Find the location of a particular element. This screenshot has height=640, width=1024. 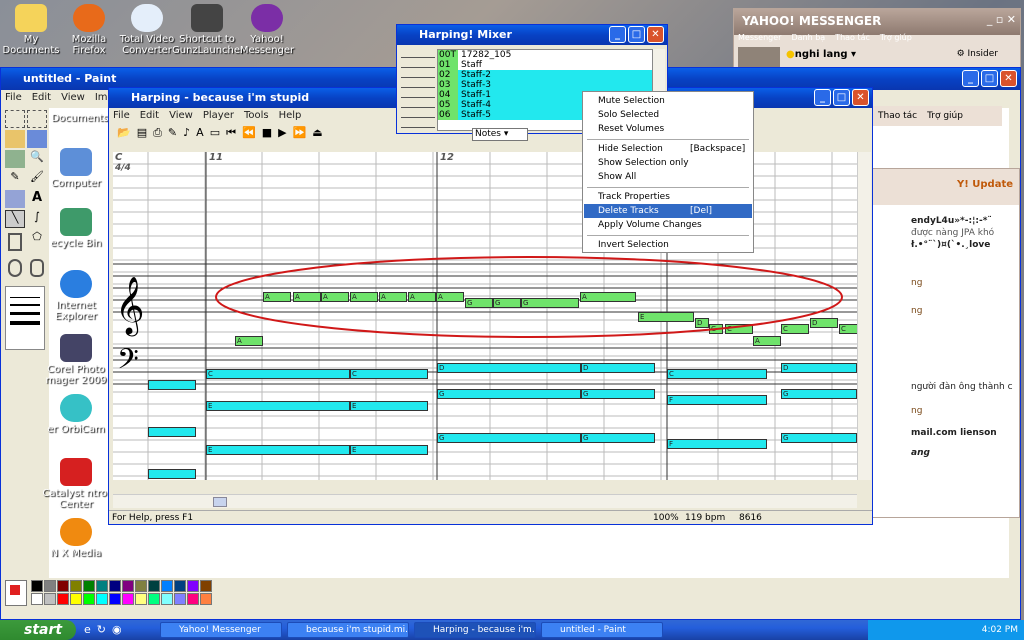

rewind-start-icon: ⏮ is located at coordinates (231, 133).